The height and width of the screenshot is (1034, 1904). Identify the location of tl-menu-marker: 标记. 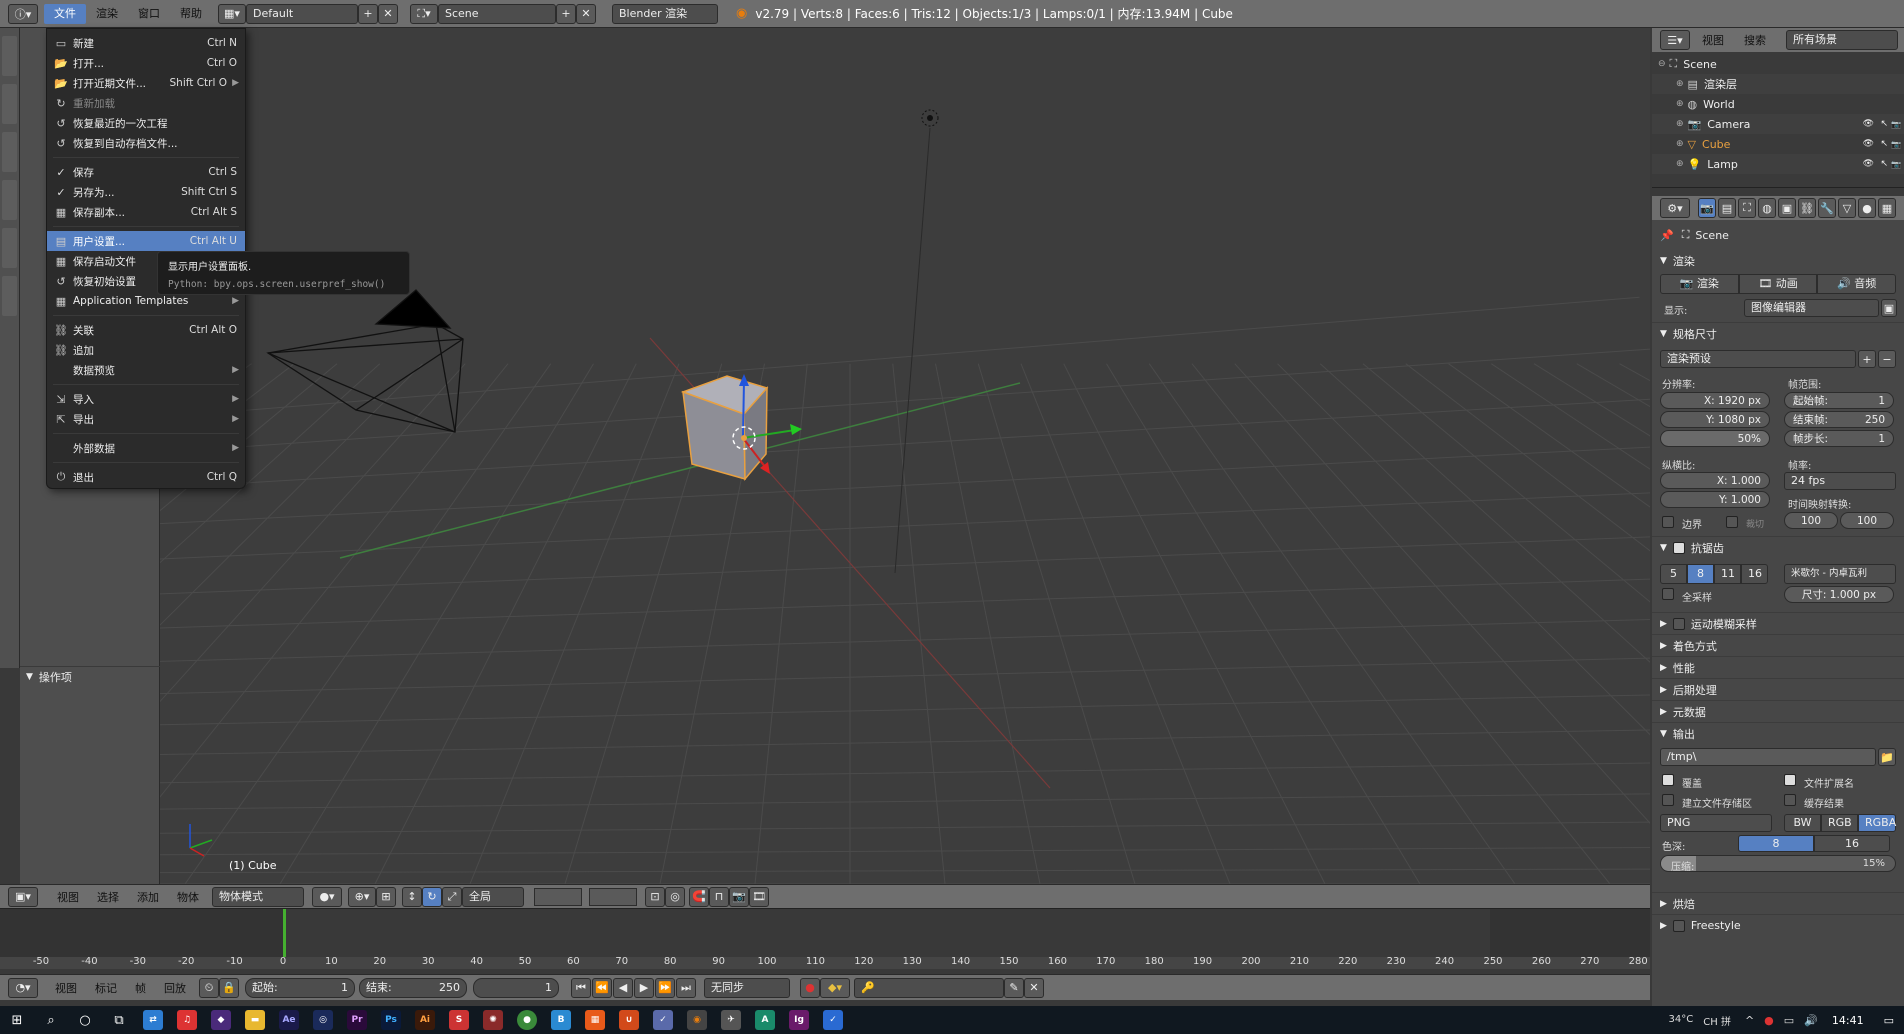
(106, 988).